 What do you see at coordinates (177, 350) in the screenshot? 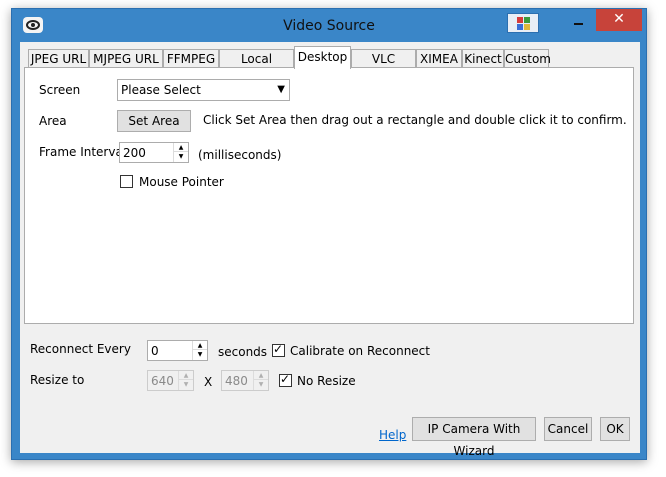
I see `reconnect-stepper: 0 ▲ ▼` at bounding box center [177, 350].